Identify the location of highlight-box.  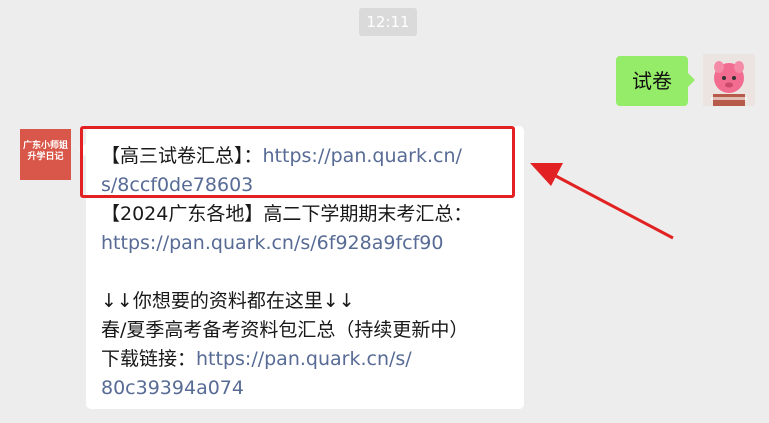
(297, 162).